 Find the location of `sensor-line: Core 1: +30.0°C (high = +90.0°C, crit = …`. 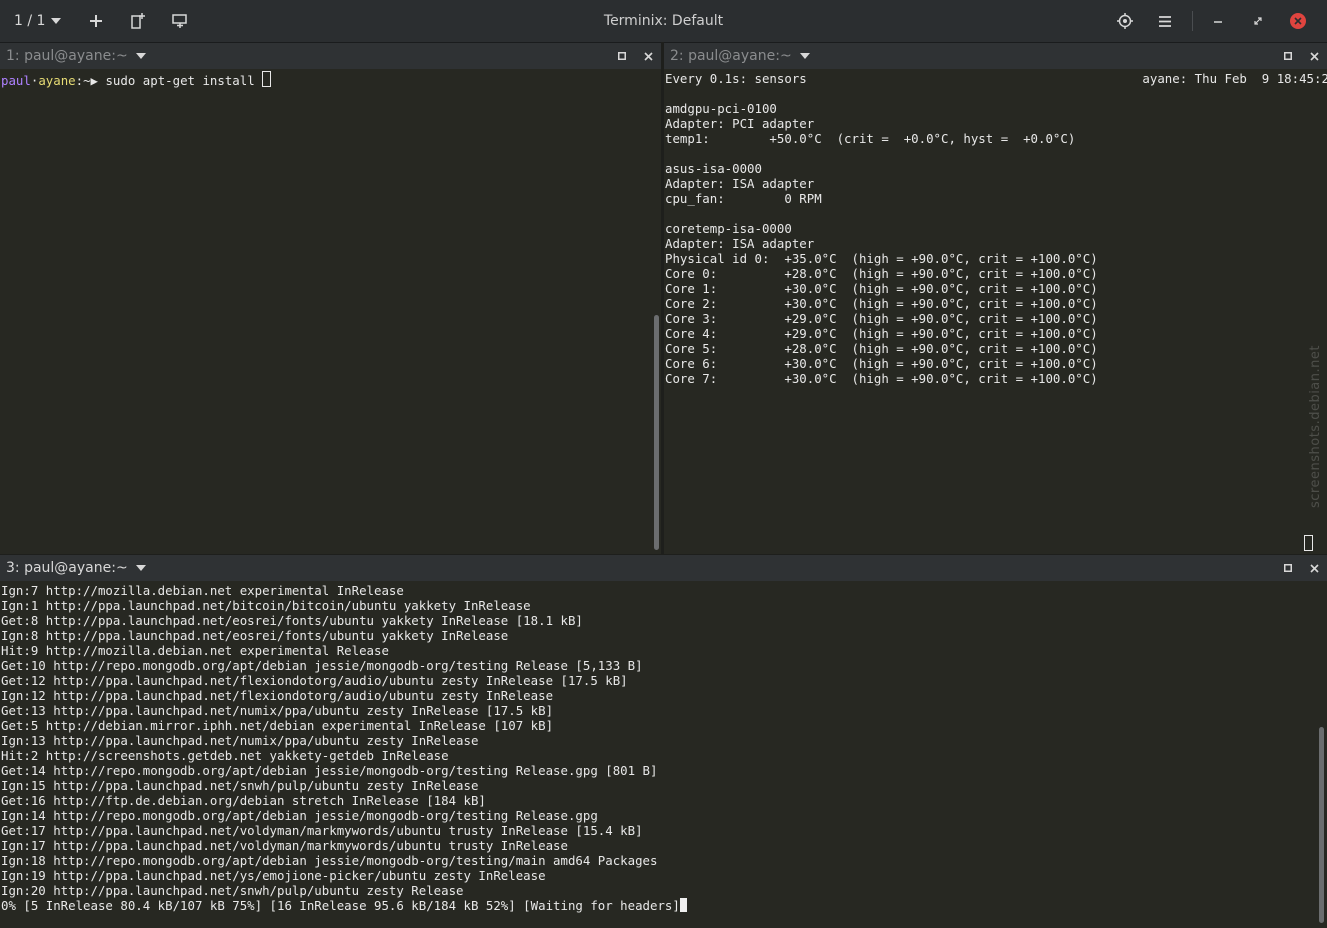

sensor-line: Core 1: +30.0°C (high = +90.0°C, crit = … is located at coordinates (881, 288).